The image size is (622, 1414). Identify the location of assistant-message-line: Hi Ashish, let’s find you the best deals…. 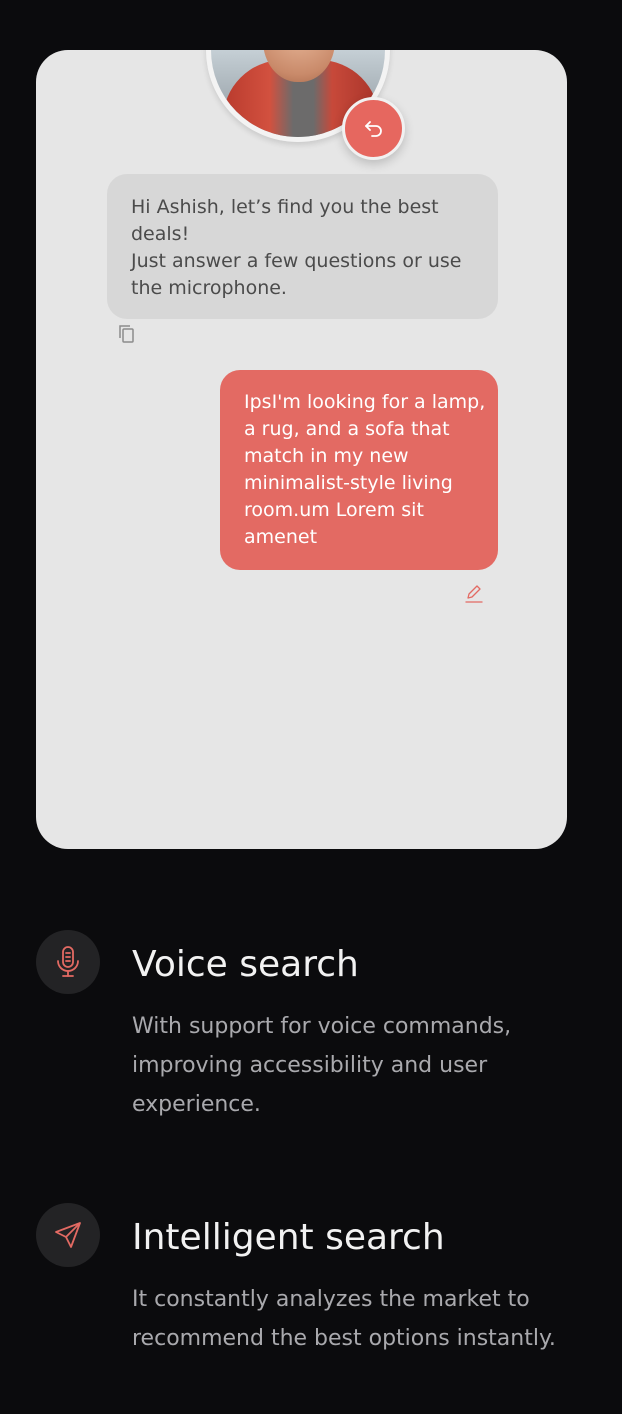
(285, 220).